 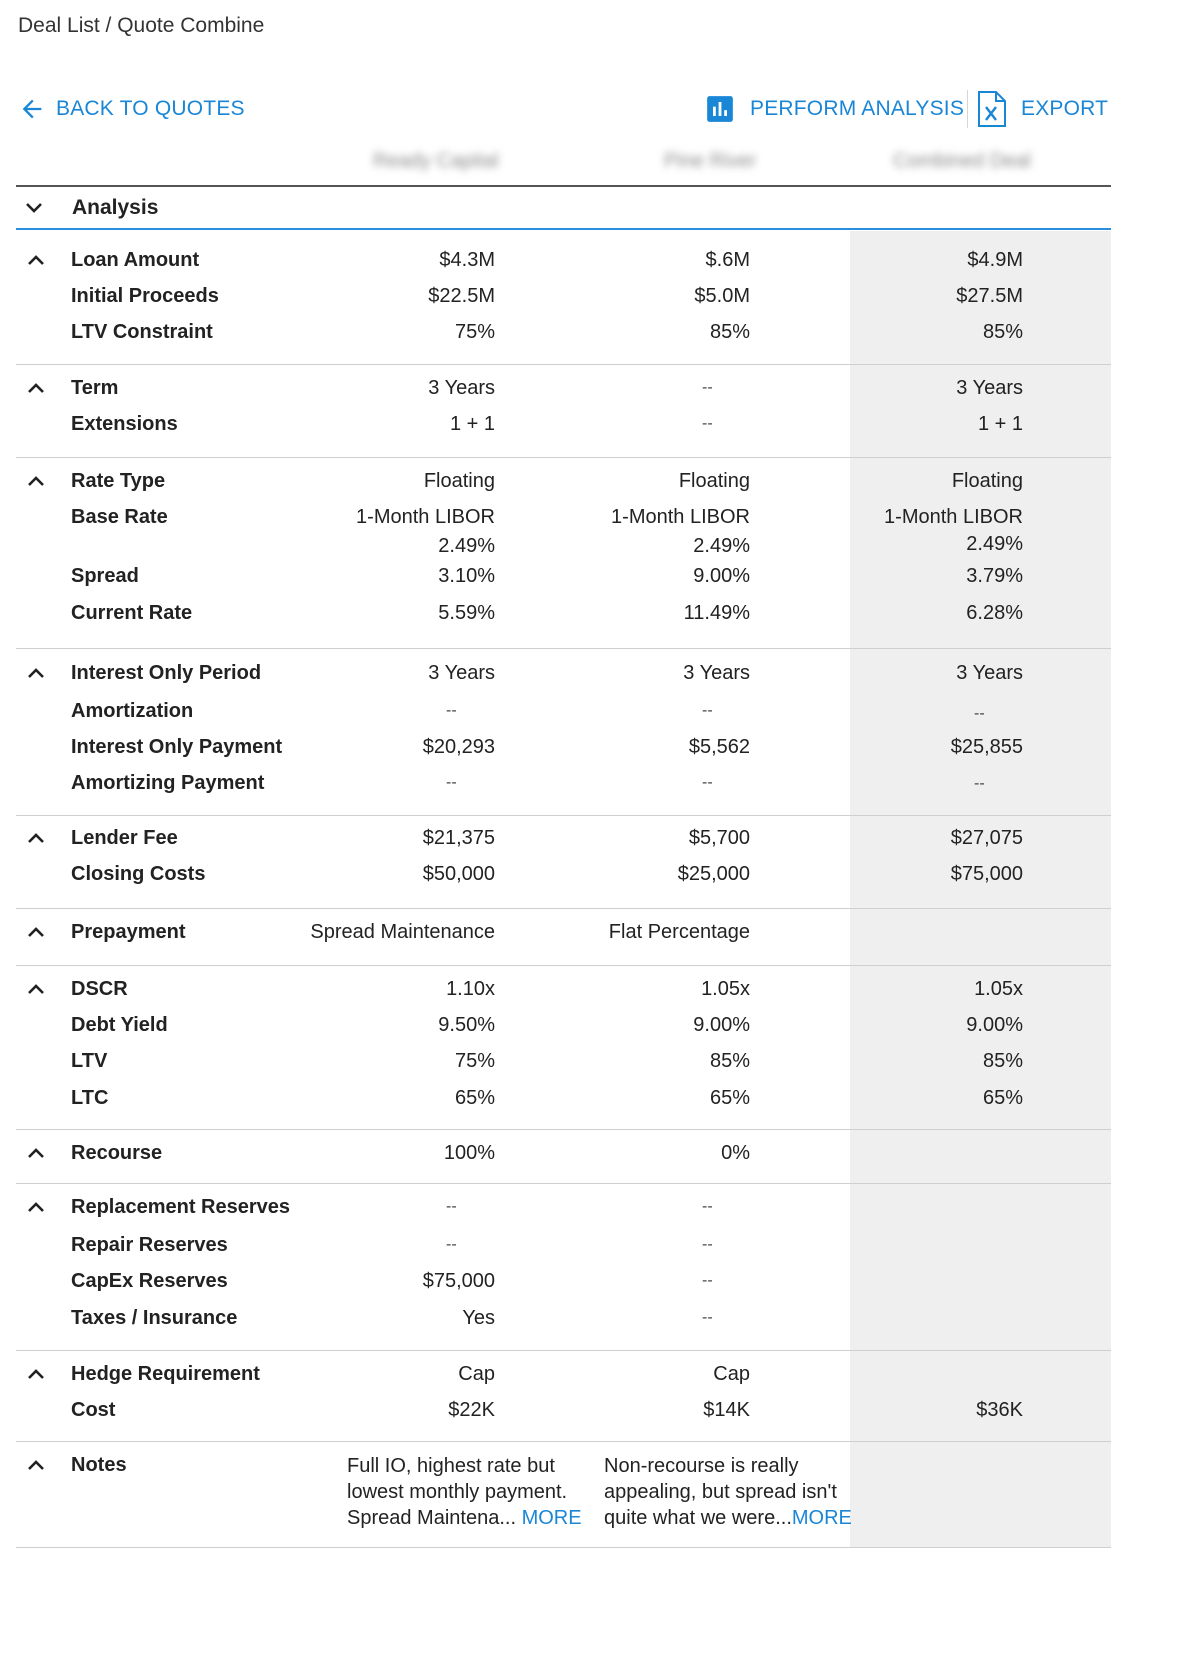 I want to click on row-label-ltc: LTC, so click(x=90, y=1098).